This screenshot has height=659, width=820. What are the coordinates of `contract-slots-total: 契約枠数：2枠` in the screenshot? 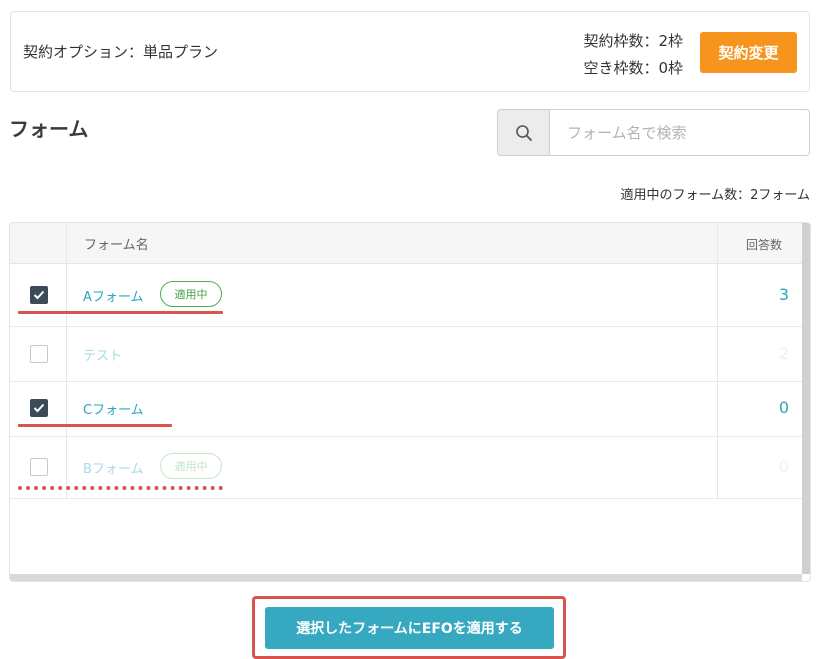 It's located at (633, 41).